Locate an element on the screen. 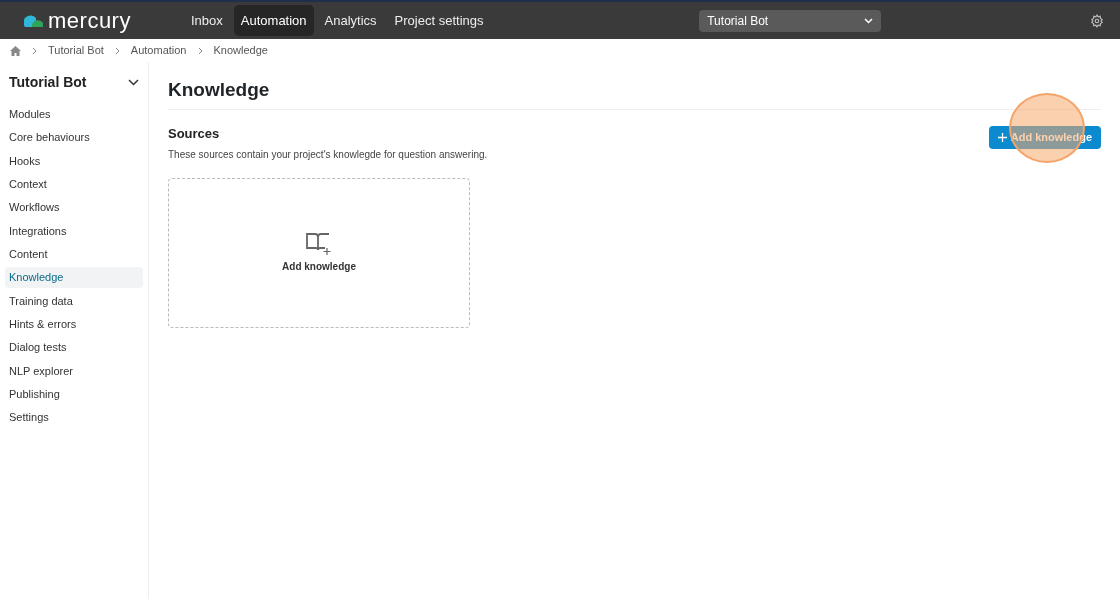 Image resolution: width=1120 pixels, height=599 pixels. sidebar-item: Integrations is located at coordinates (74, 231).